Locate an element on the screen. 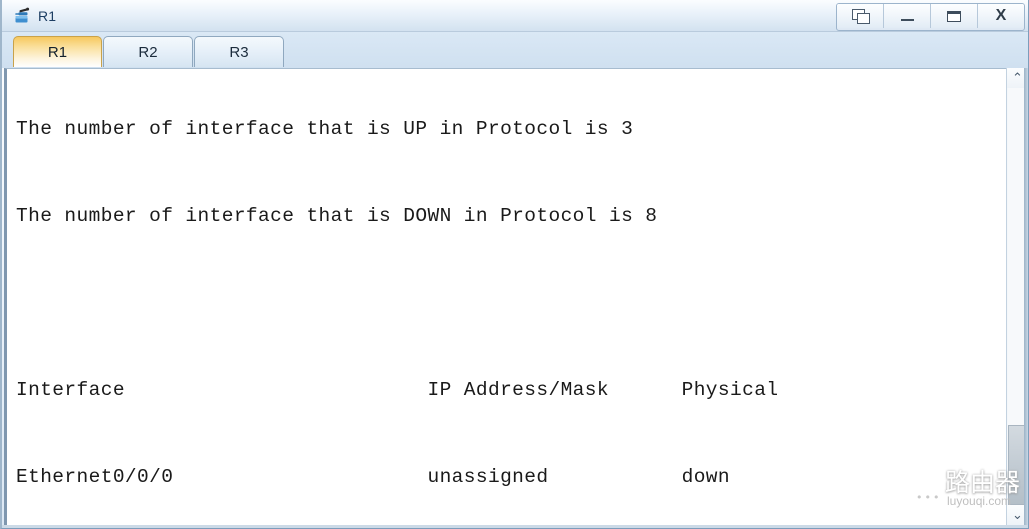 Image resolution: width=1029 pixels, height=529 pixels. tab-strip: R1 R2 R3 is located at coordinates (515, 50).